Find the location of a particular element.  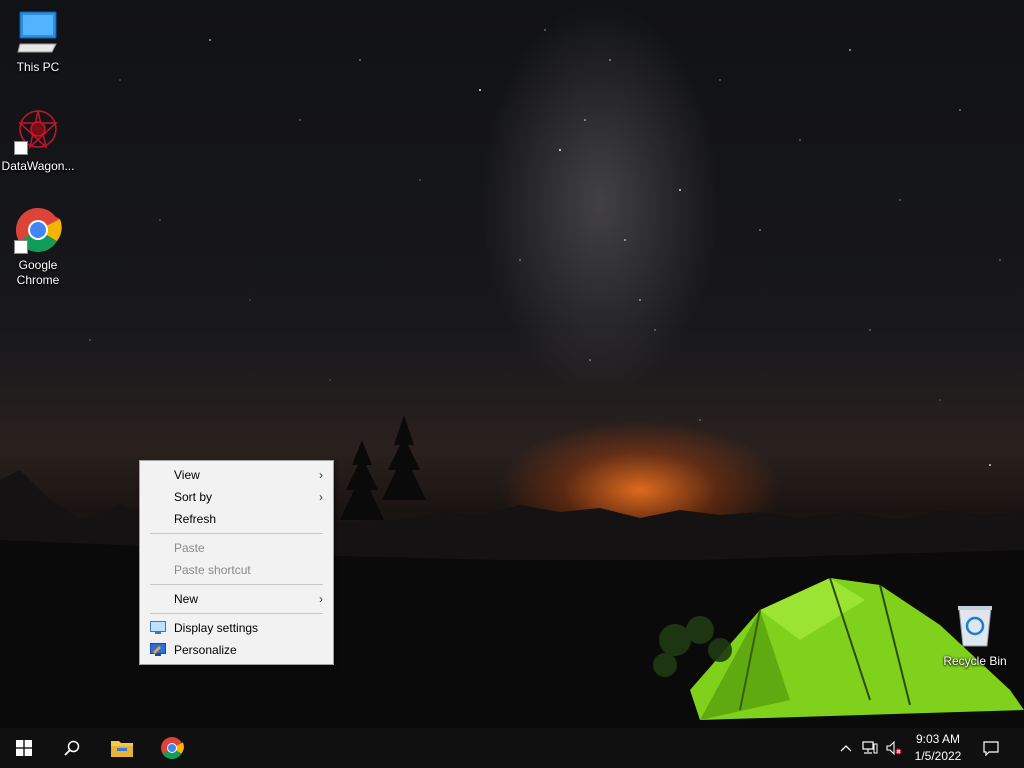

desktop-icon-recycle-bin: Recycle Bin is located at coordinates (975, 635).